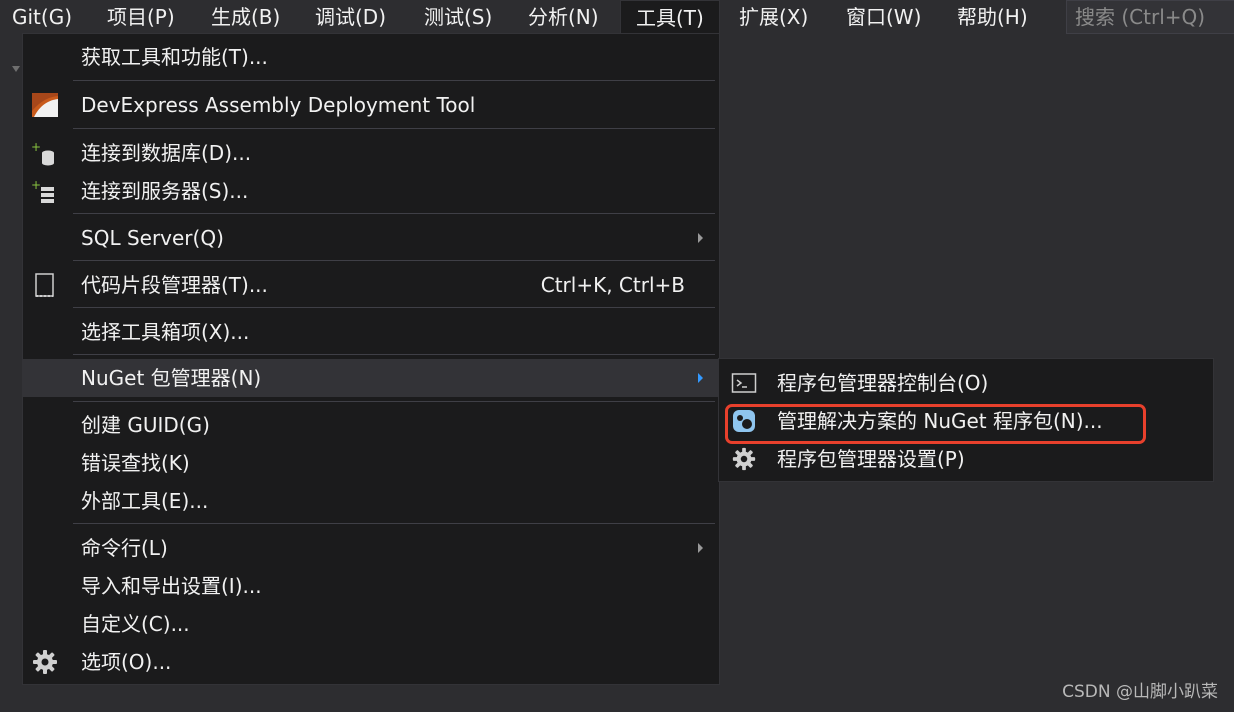  I want to click on menu-item-create-guid: 创建 GUID(G), so click(371, 425).